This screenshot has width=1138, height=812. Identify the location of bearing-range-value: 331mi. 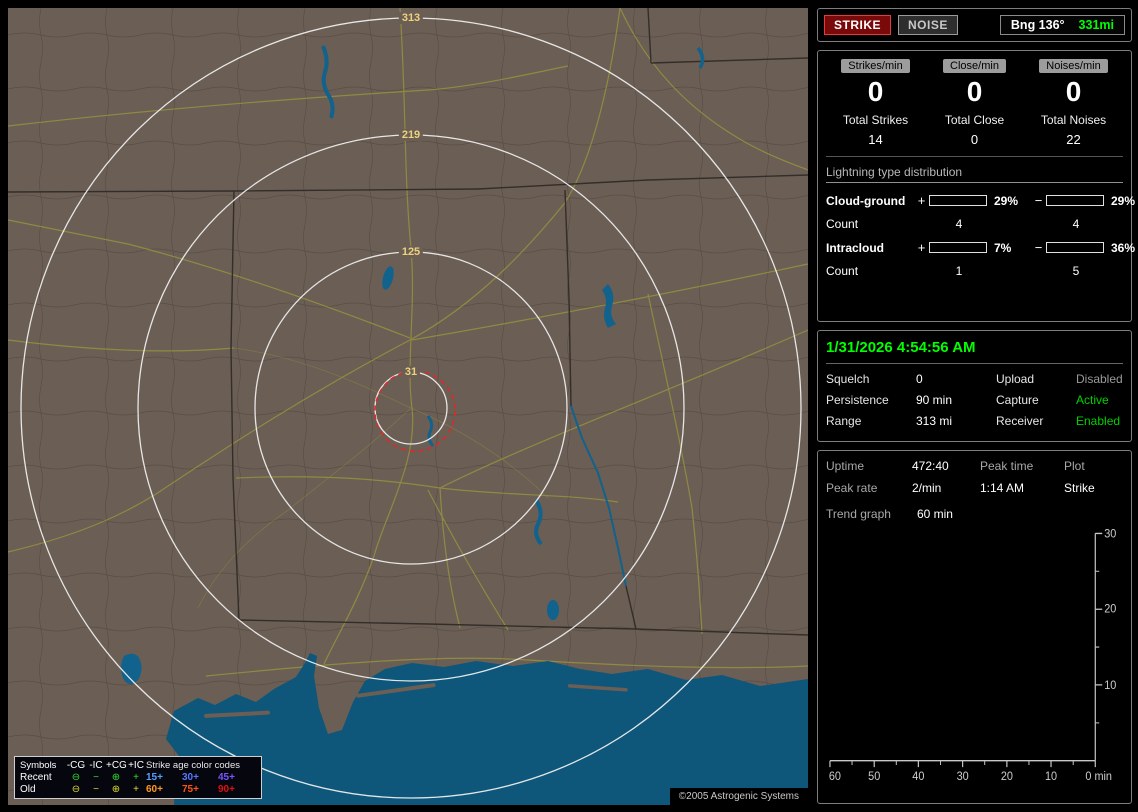
(1096, 25).